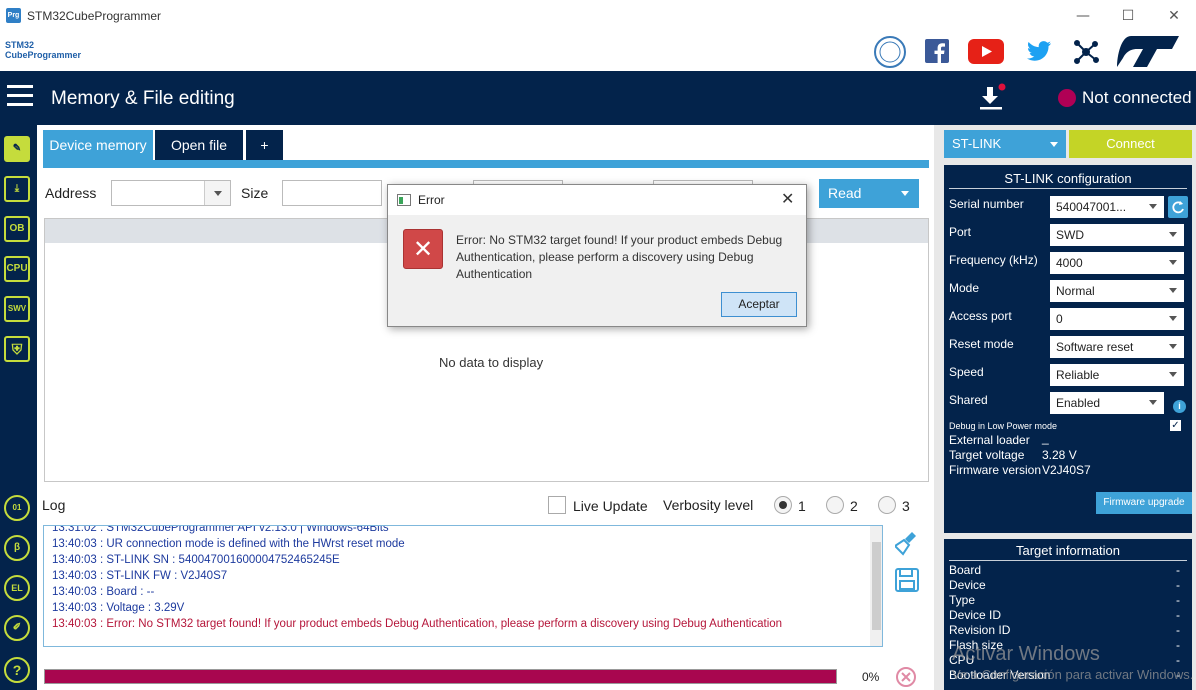 The image size is (1196, 690). What do you see at coordinates (1045, 438) in the screenshot?
I see `external-loader-value: _` at bounding box center [1045, 438].